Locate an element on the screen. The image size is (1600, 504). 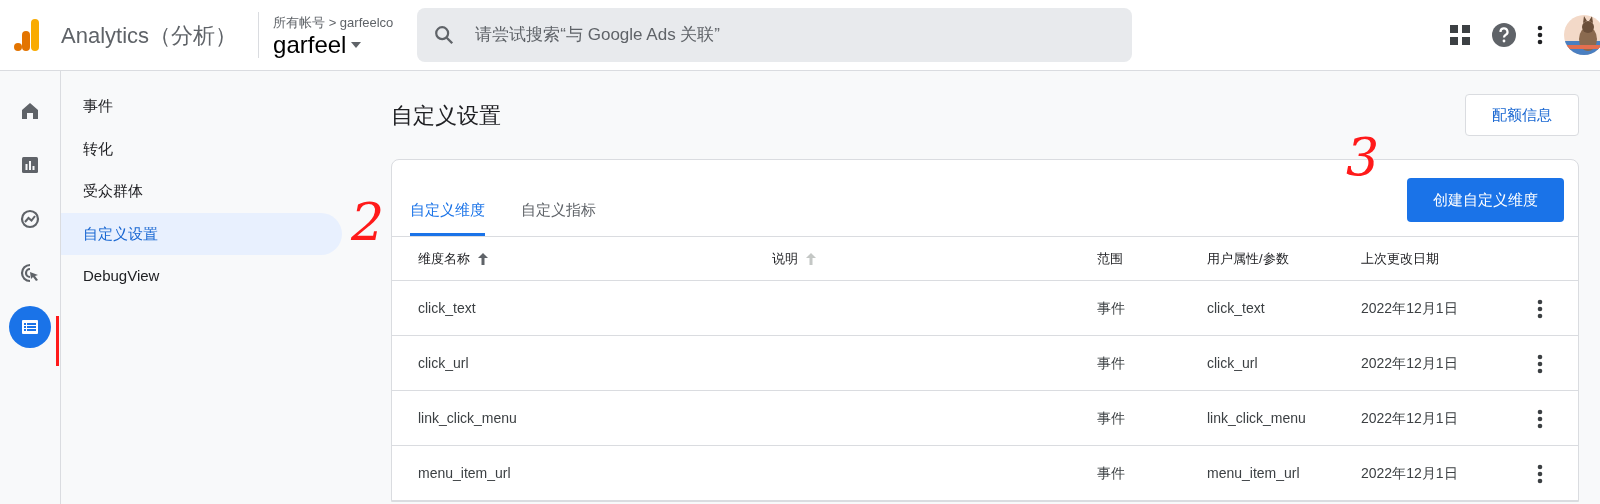
annotation-number: 3 is located at coordinates (1363, 157).